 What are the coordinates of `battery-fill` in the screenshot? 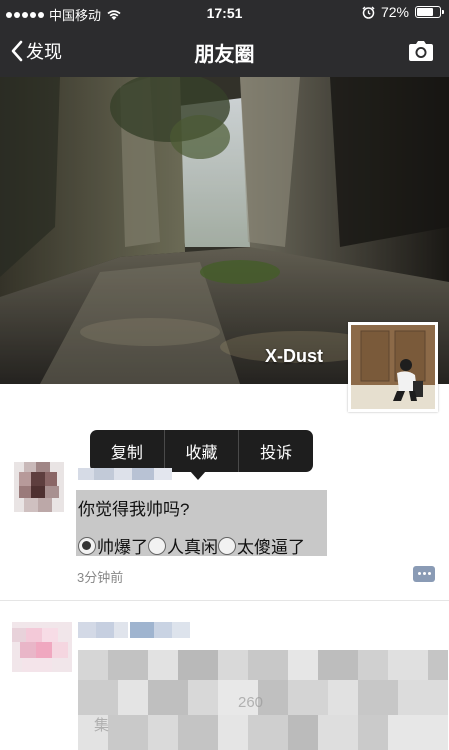 It's located at (425, 12).